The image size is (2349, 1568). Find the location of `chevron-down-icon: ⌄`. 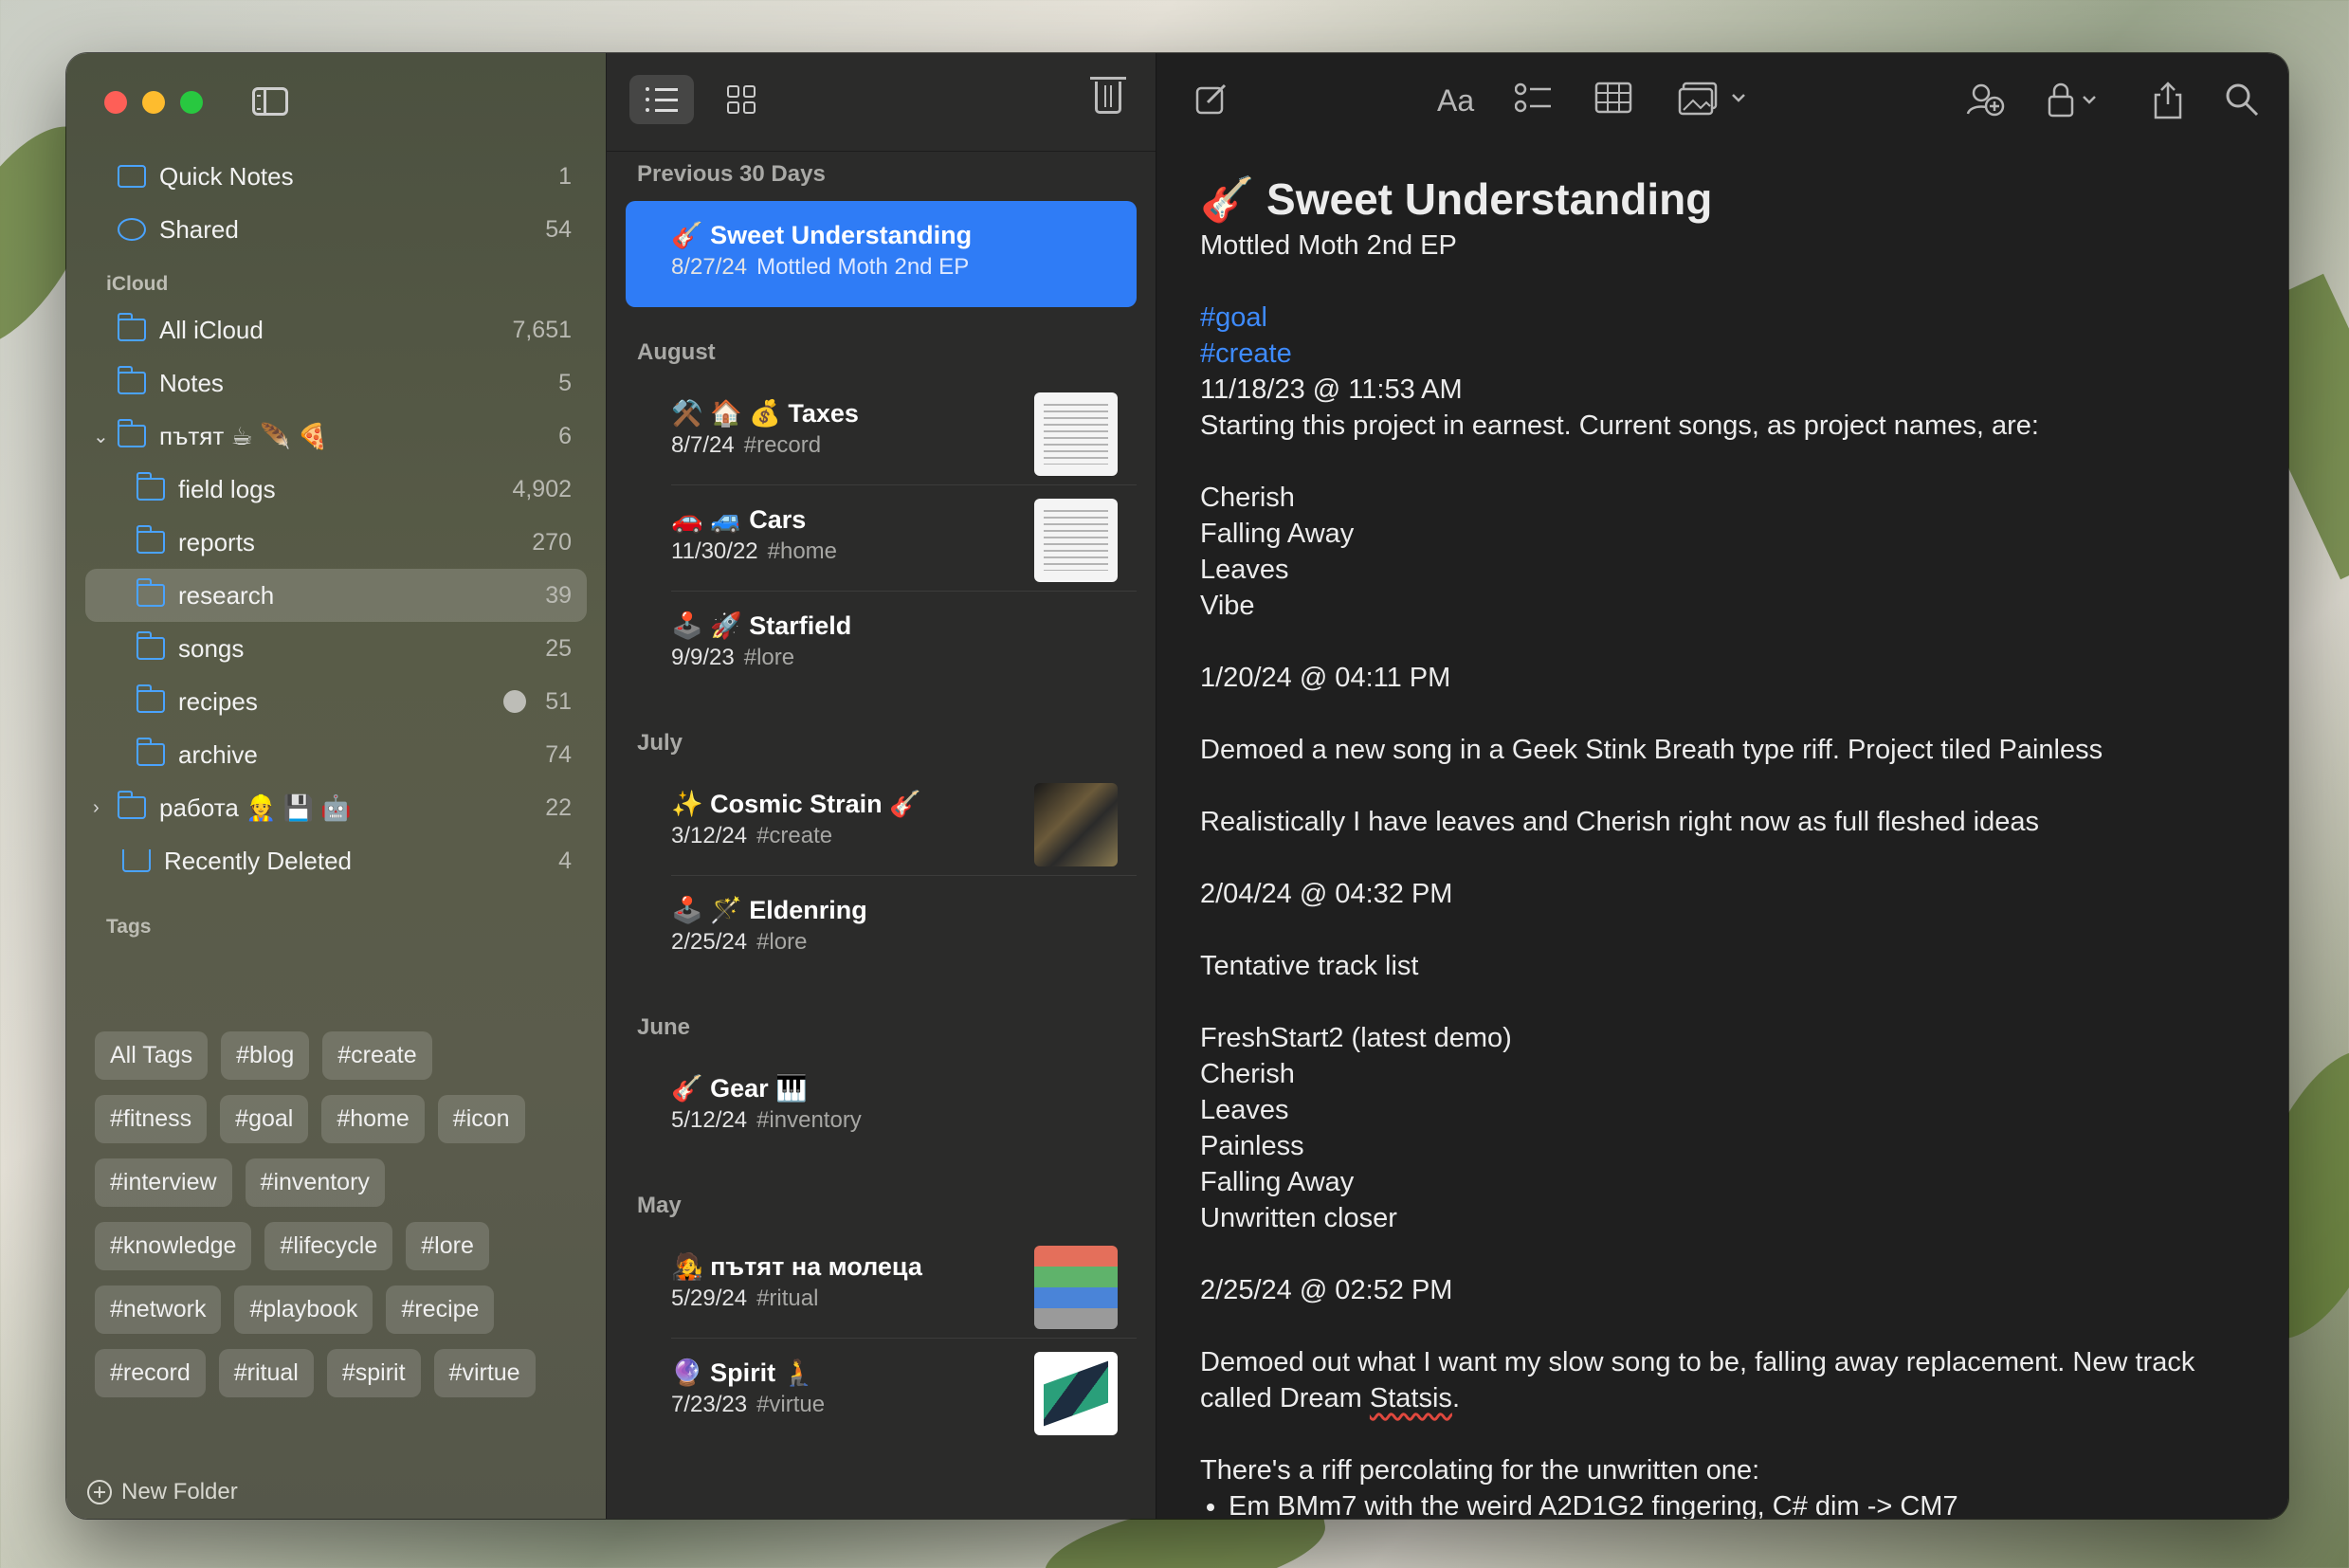

chevron-down-icon: ⌄ is located at coordinates (101, 436).